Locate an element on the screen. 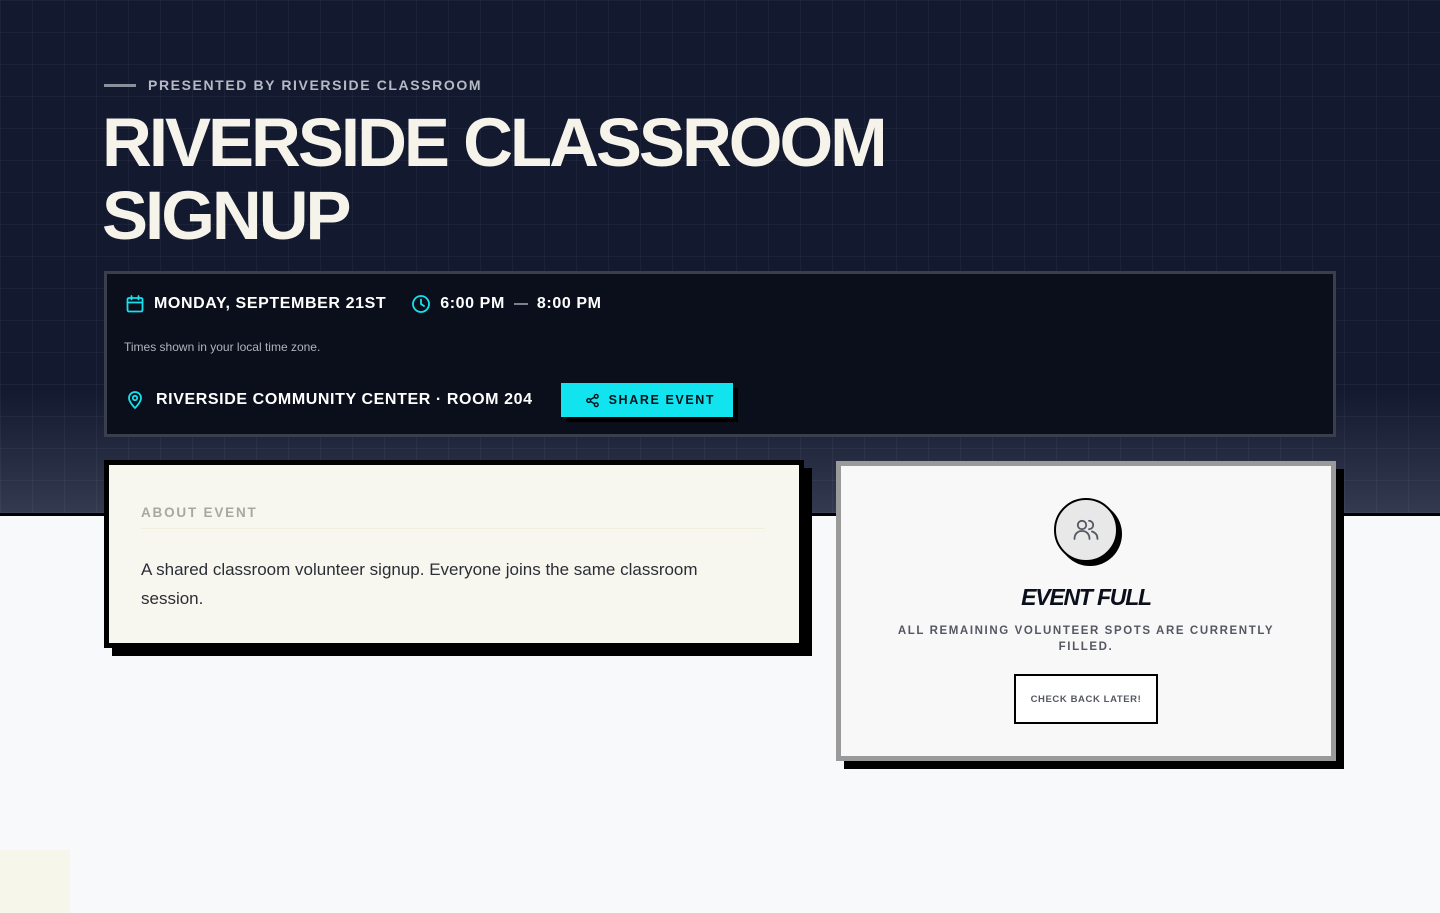 The height and width of the screenshot is (913, 1440). event-start-time: 6:00 PM is located at coordinates (472, 303).